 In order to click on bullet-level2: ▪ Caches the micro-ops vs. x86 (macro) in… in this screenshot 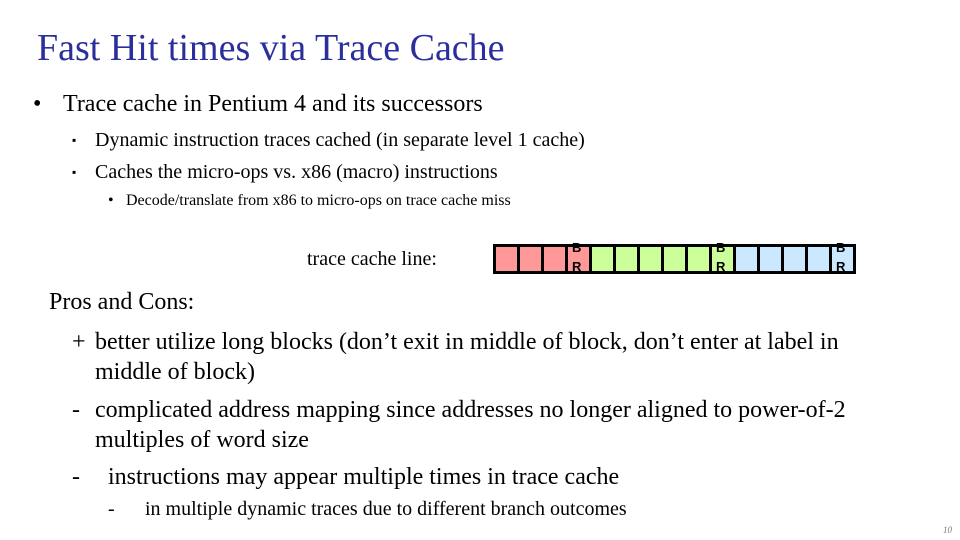, I will do `click(285, 172)`.